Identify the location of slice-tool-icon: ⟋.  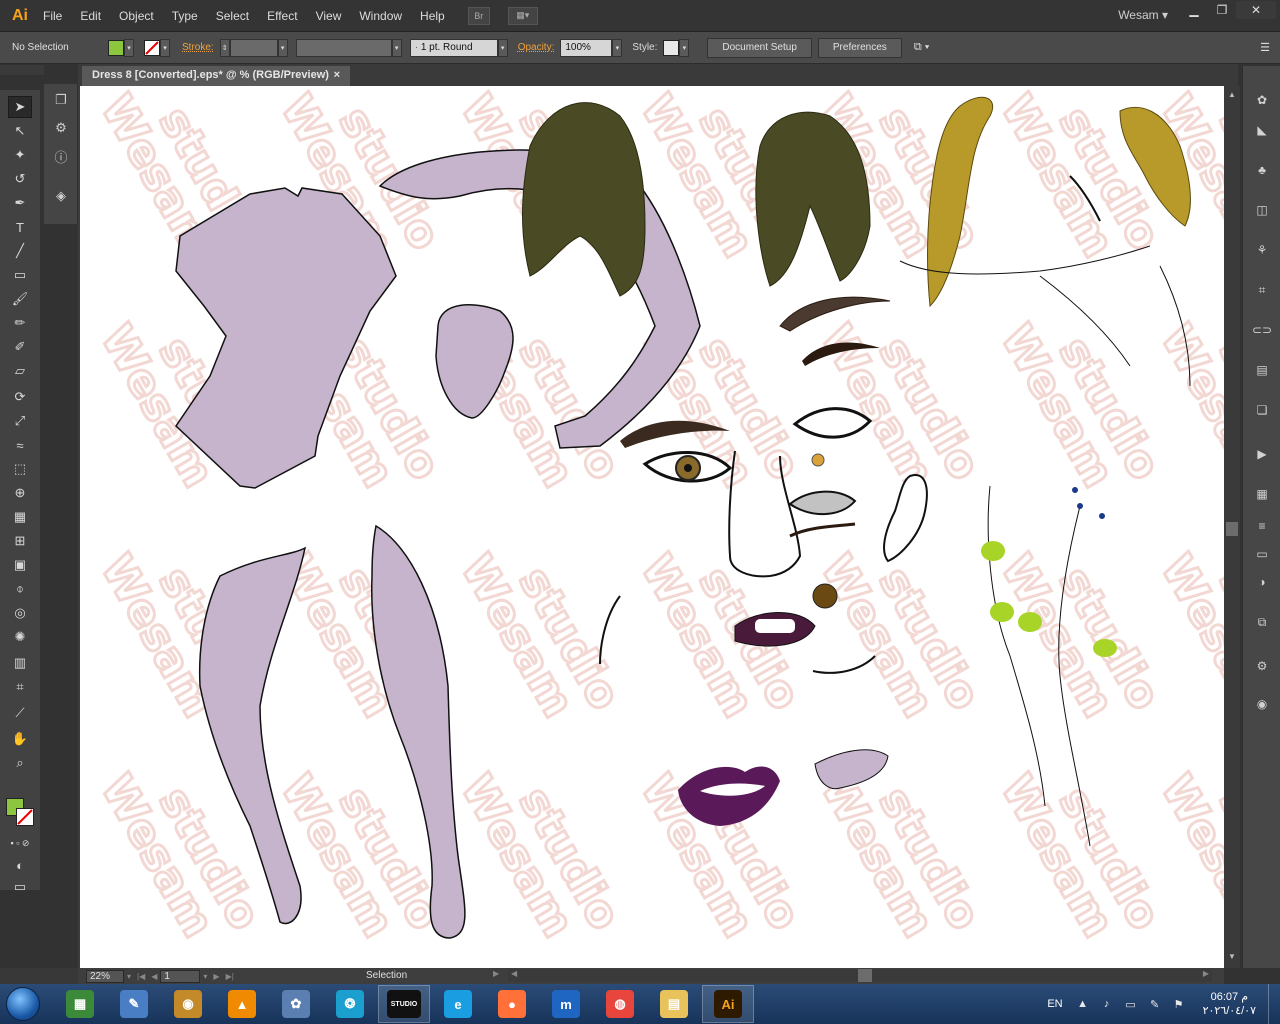
(20, 713).